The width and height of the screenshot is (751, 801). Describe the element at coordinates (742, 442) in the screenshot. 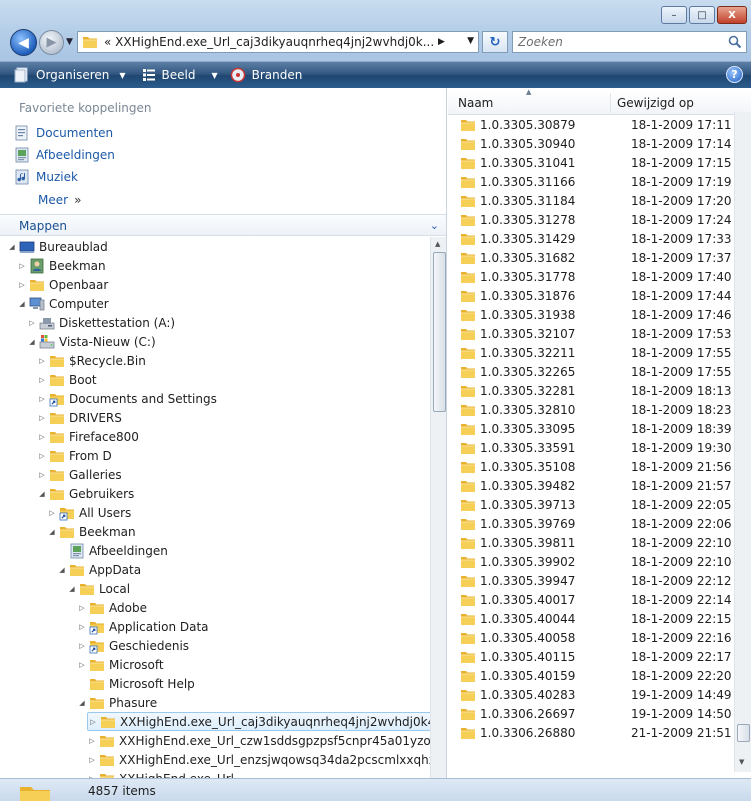

I see `file-list-scrollbar: ▼` at that location.